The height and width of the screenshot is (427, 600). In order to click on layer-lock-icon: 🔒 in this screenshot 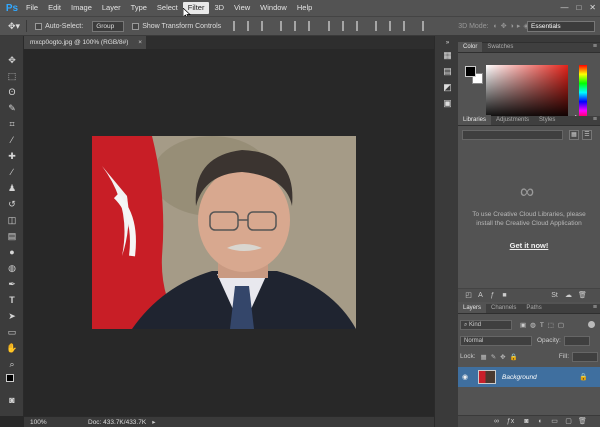, I will do `click(583, 377)`.